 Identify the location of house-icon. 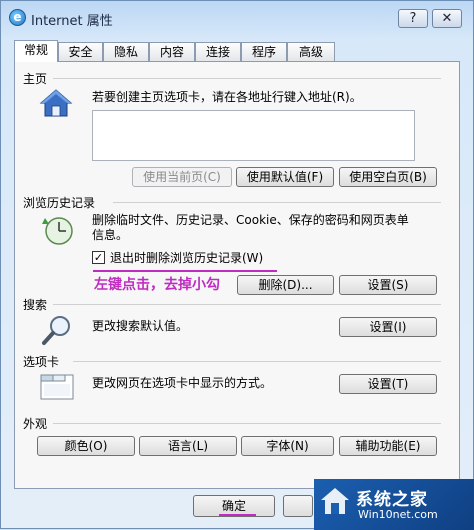
(56, 103).